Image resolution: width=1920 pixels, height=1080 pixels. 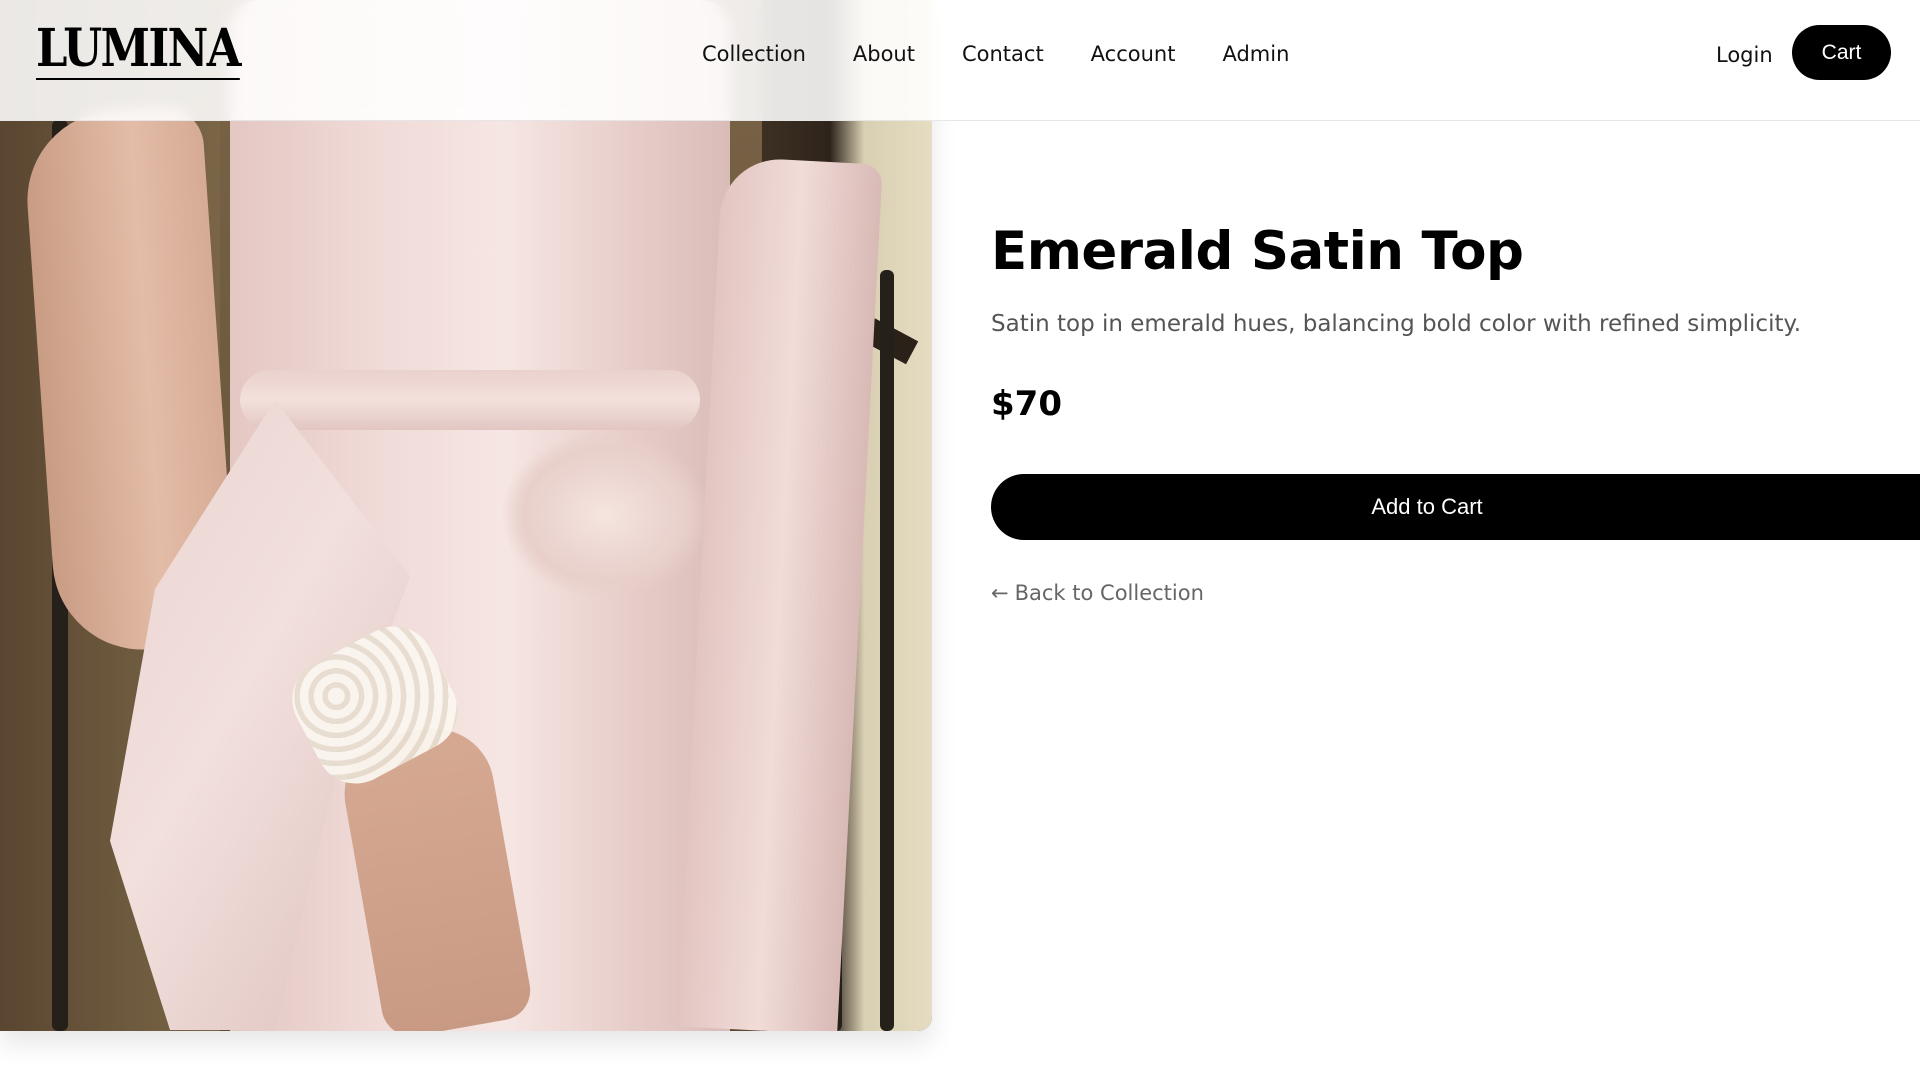 What do you see at coordinates (1841, 52) in the screenshot?
I see `cart-button: Cart` at bounding box center [1841, 52].